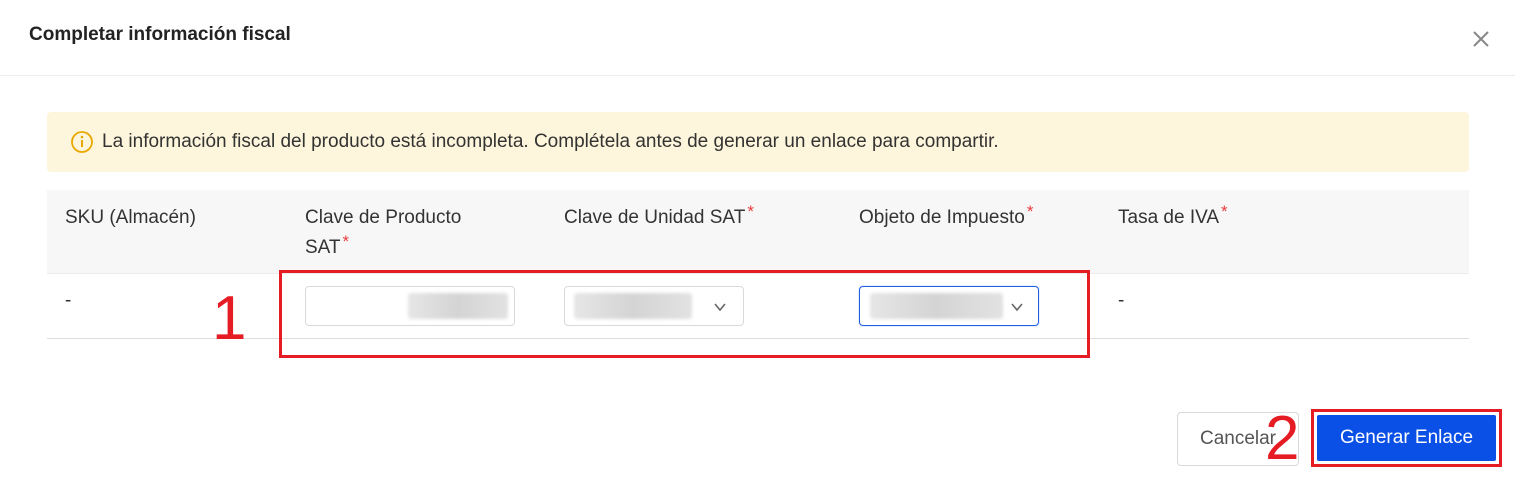 The height and width of the screenshot is (486, 1515). What do you see at coordinates (1282, 438) in the screenshot?
I see `annotation-step-2: 2` at bounding box center [1282, 438].